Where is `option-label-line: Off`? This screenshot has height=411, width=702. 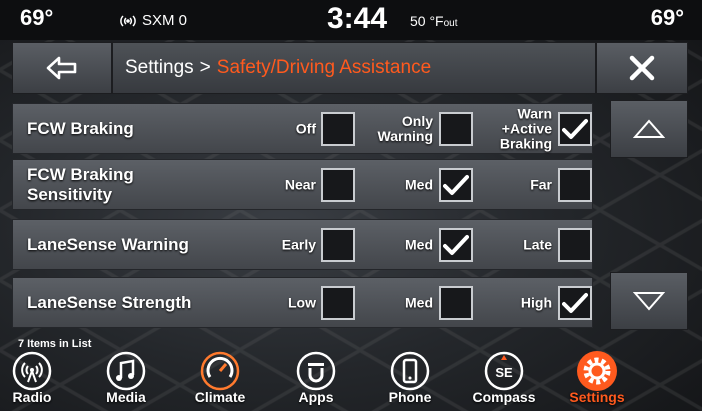 option-label-line: Off is located at coordinates (305, 128).